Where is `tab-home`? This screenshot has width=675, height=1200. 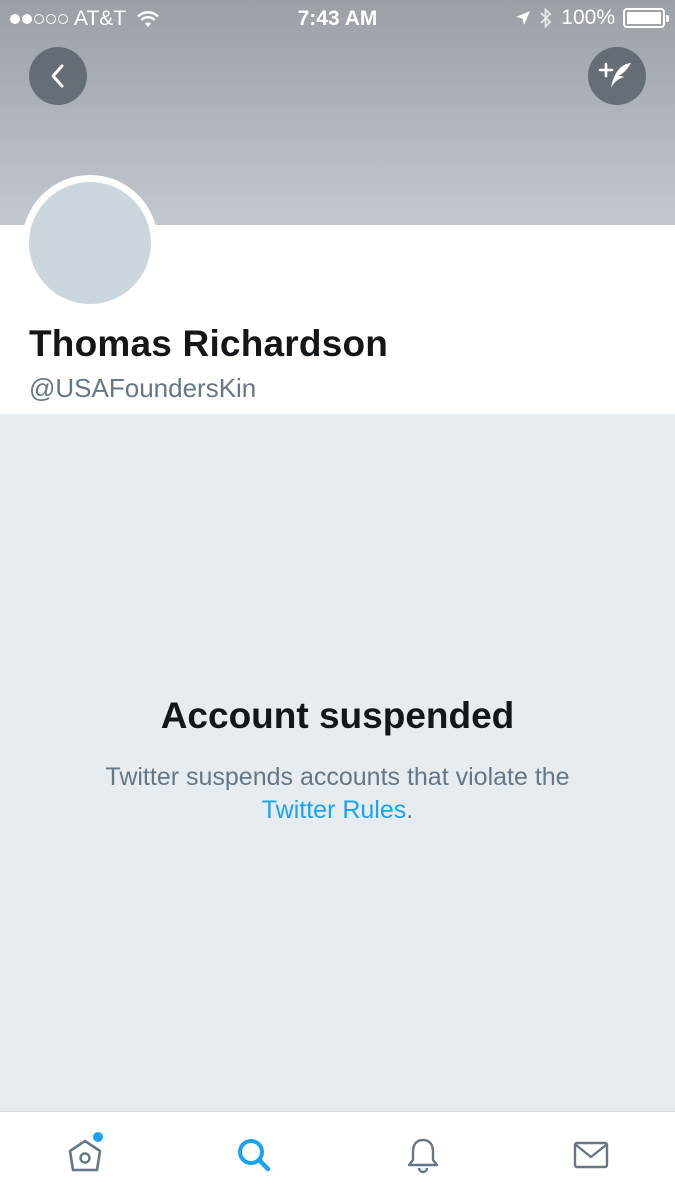
tab-home is located at coordinates (85, 1155).